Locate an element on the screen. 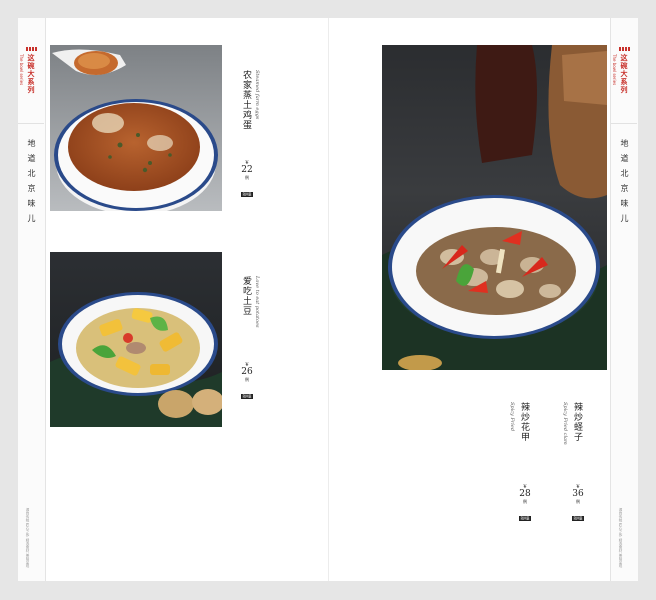  dish-name: 辣炒花甲 is located at coordinates (524, 422).